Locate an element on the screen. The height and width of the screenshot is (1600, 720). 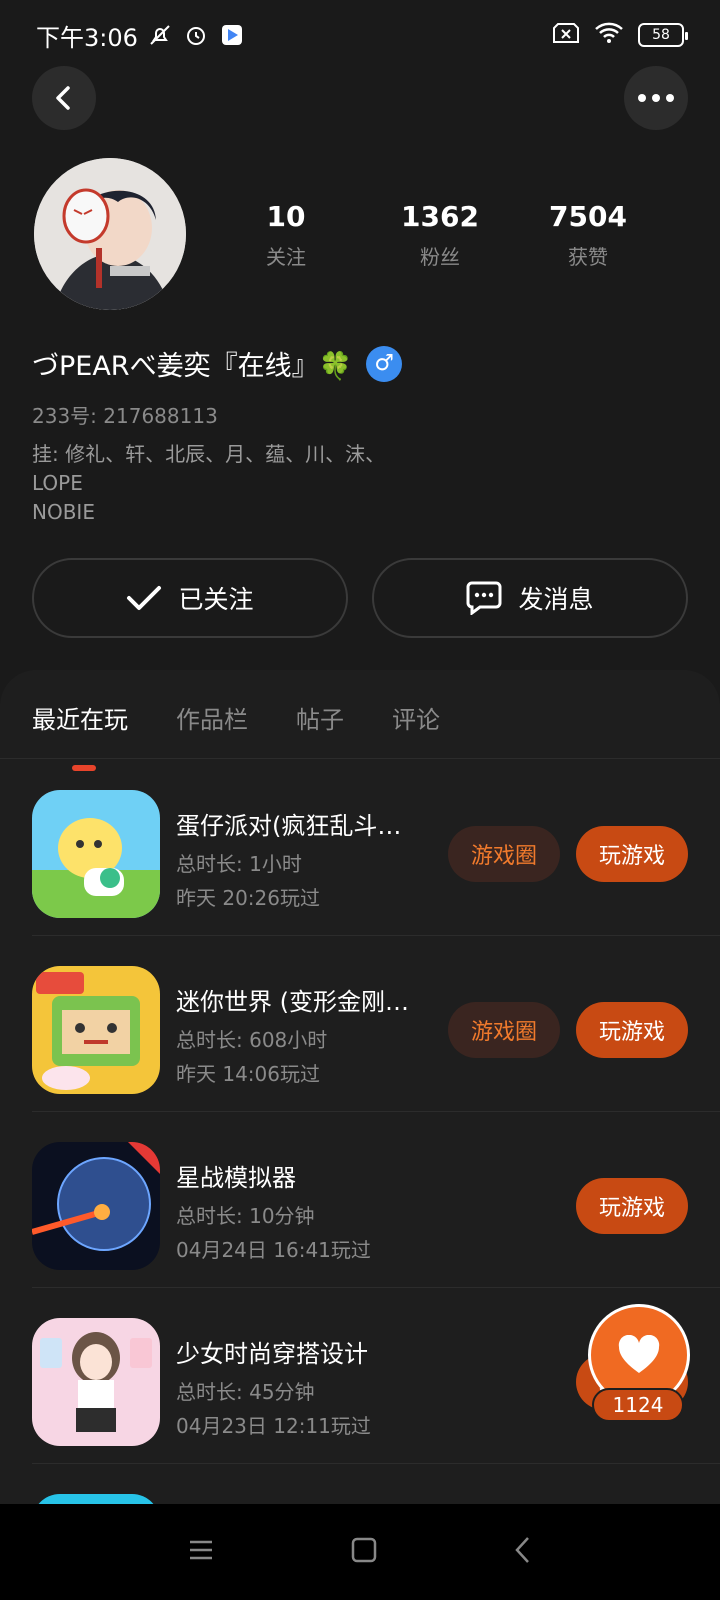
chevron-left-icon is located at coordinates (63, 98).